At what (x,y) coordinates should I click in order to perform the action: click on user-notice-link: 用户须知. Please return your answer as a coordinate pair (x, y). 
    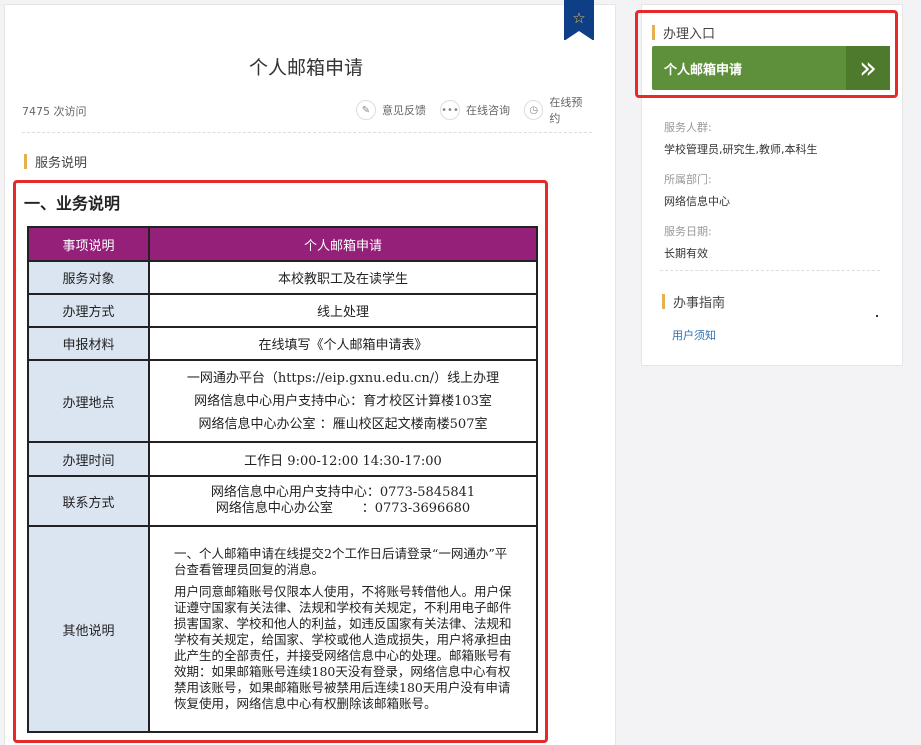
    Looking at the image, I should click on (694, 335).